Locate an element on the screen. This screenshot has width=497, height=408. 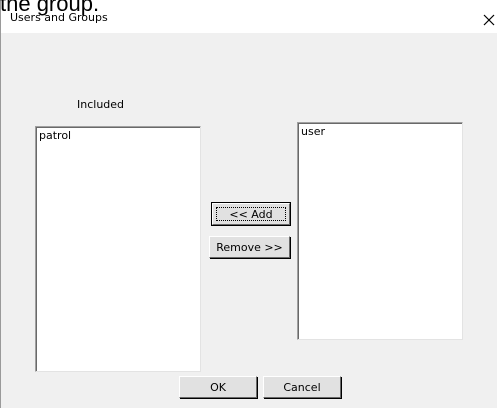
included-label: Included is located at coordinates (101, 104).